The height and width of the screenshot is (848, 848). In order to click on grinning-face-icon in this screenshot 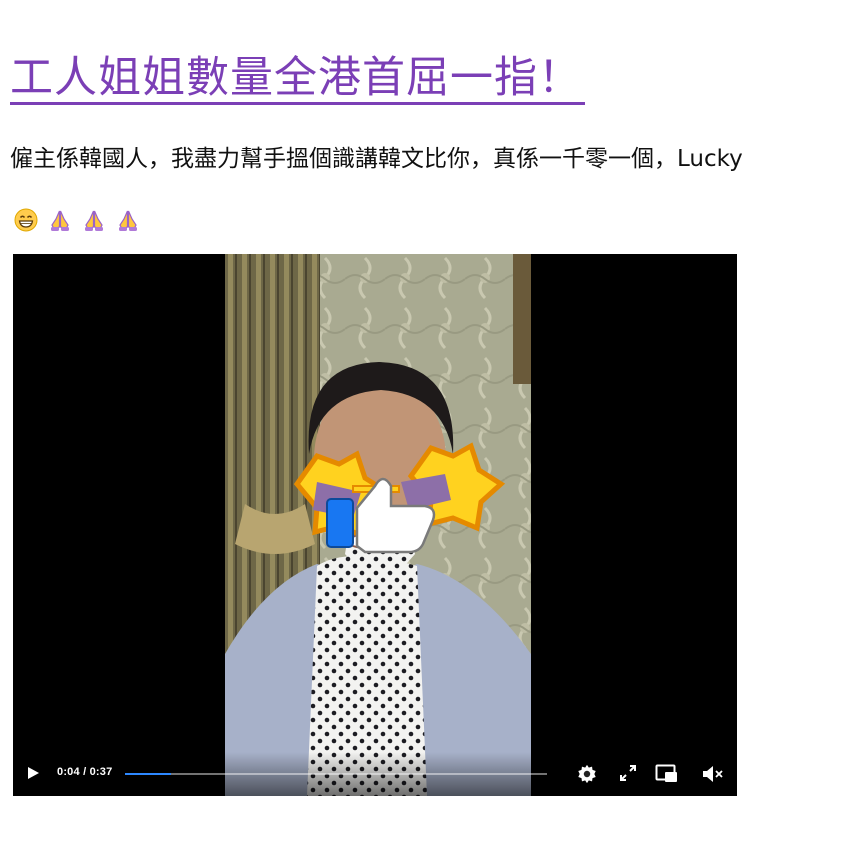, I will do `click(26, 220)`.